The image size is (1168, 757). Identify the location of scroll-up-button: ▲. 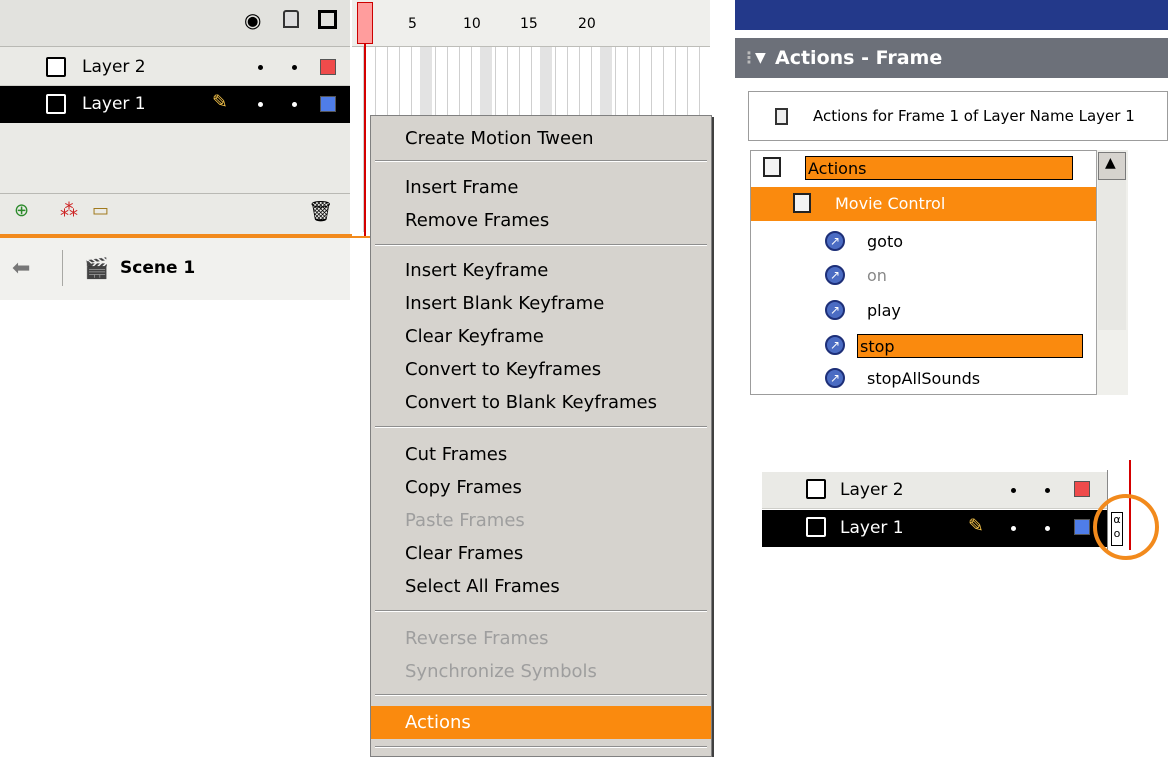
(1112, 166).